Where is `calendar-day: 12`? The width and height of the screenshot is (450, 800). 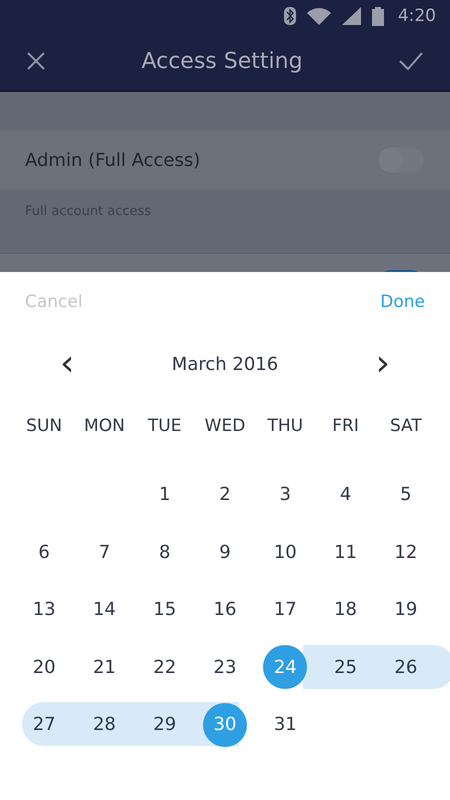 calendar-day: 12 is located at coordinates (406, 552).